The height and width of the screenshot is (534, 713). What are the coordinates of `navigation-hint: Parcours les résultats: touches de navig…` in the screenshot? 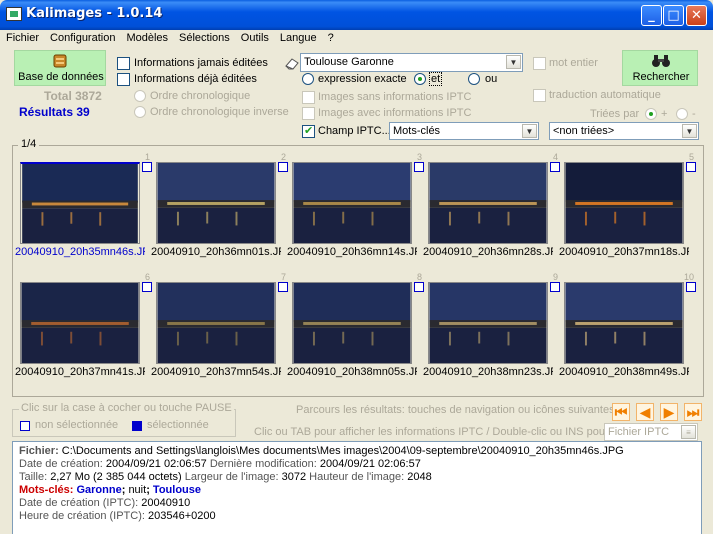 It's located at (455, 410).